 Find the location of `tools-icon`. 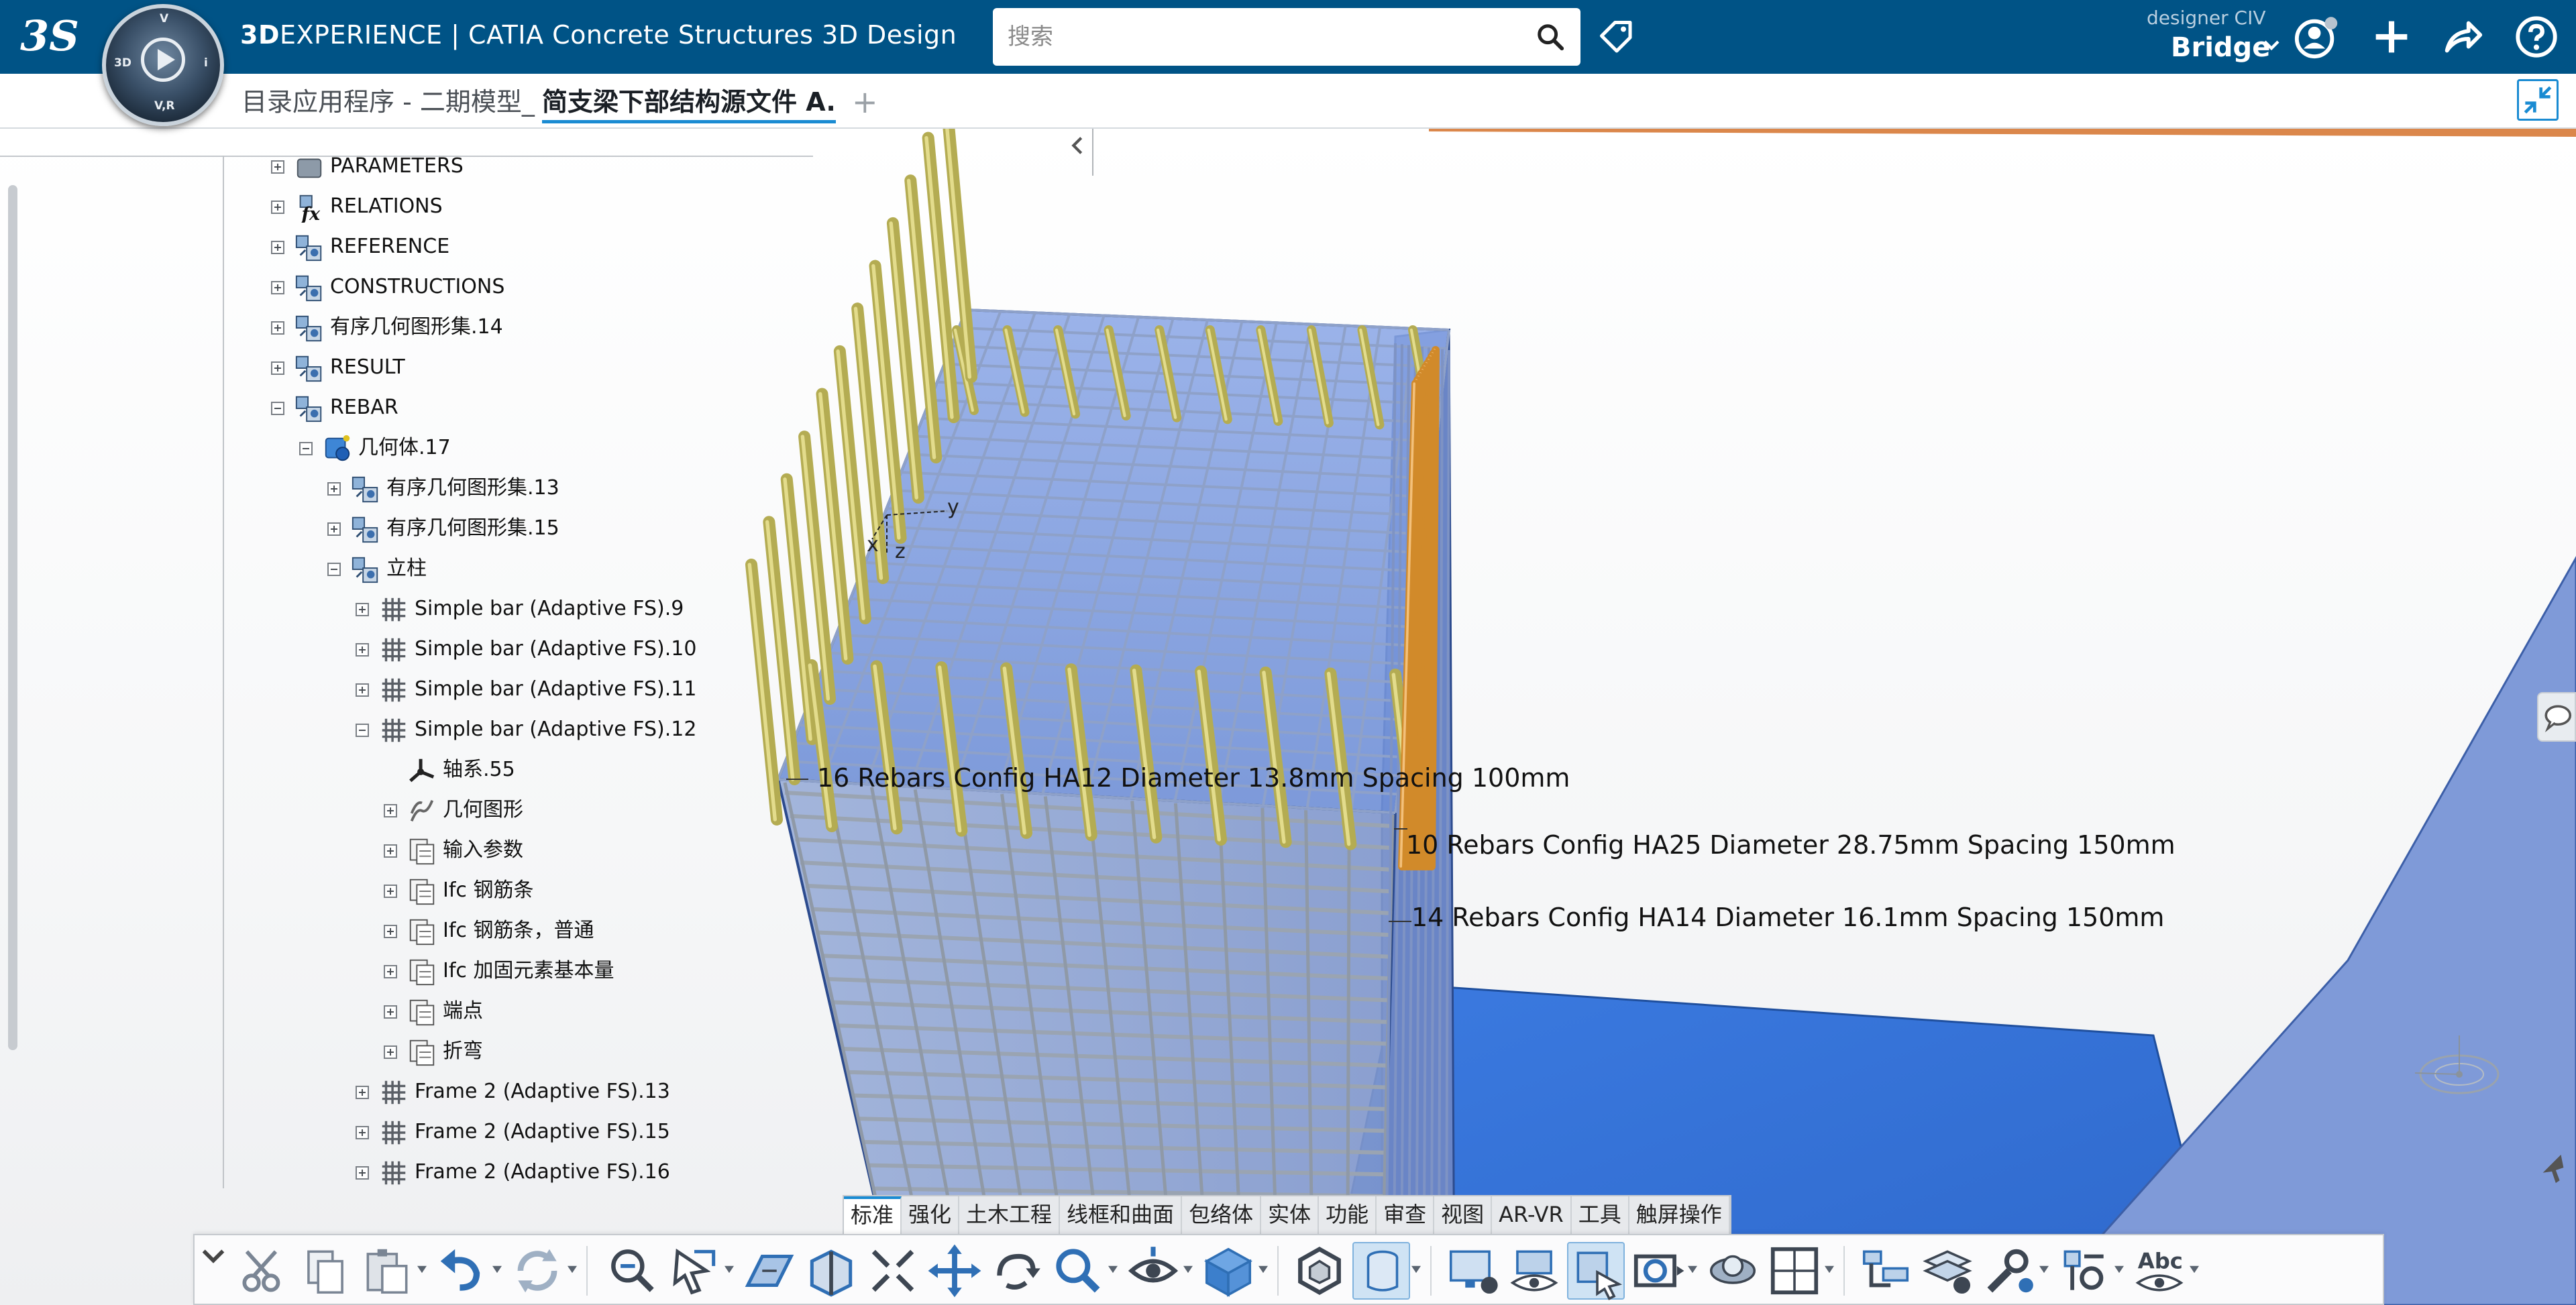

tools-icon is located at coordinates (2009, 1271).